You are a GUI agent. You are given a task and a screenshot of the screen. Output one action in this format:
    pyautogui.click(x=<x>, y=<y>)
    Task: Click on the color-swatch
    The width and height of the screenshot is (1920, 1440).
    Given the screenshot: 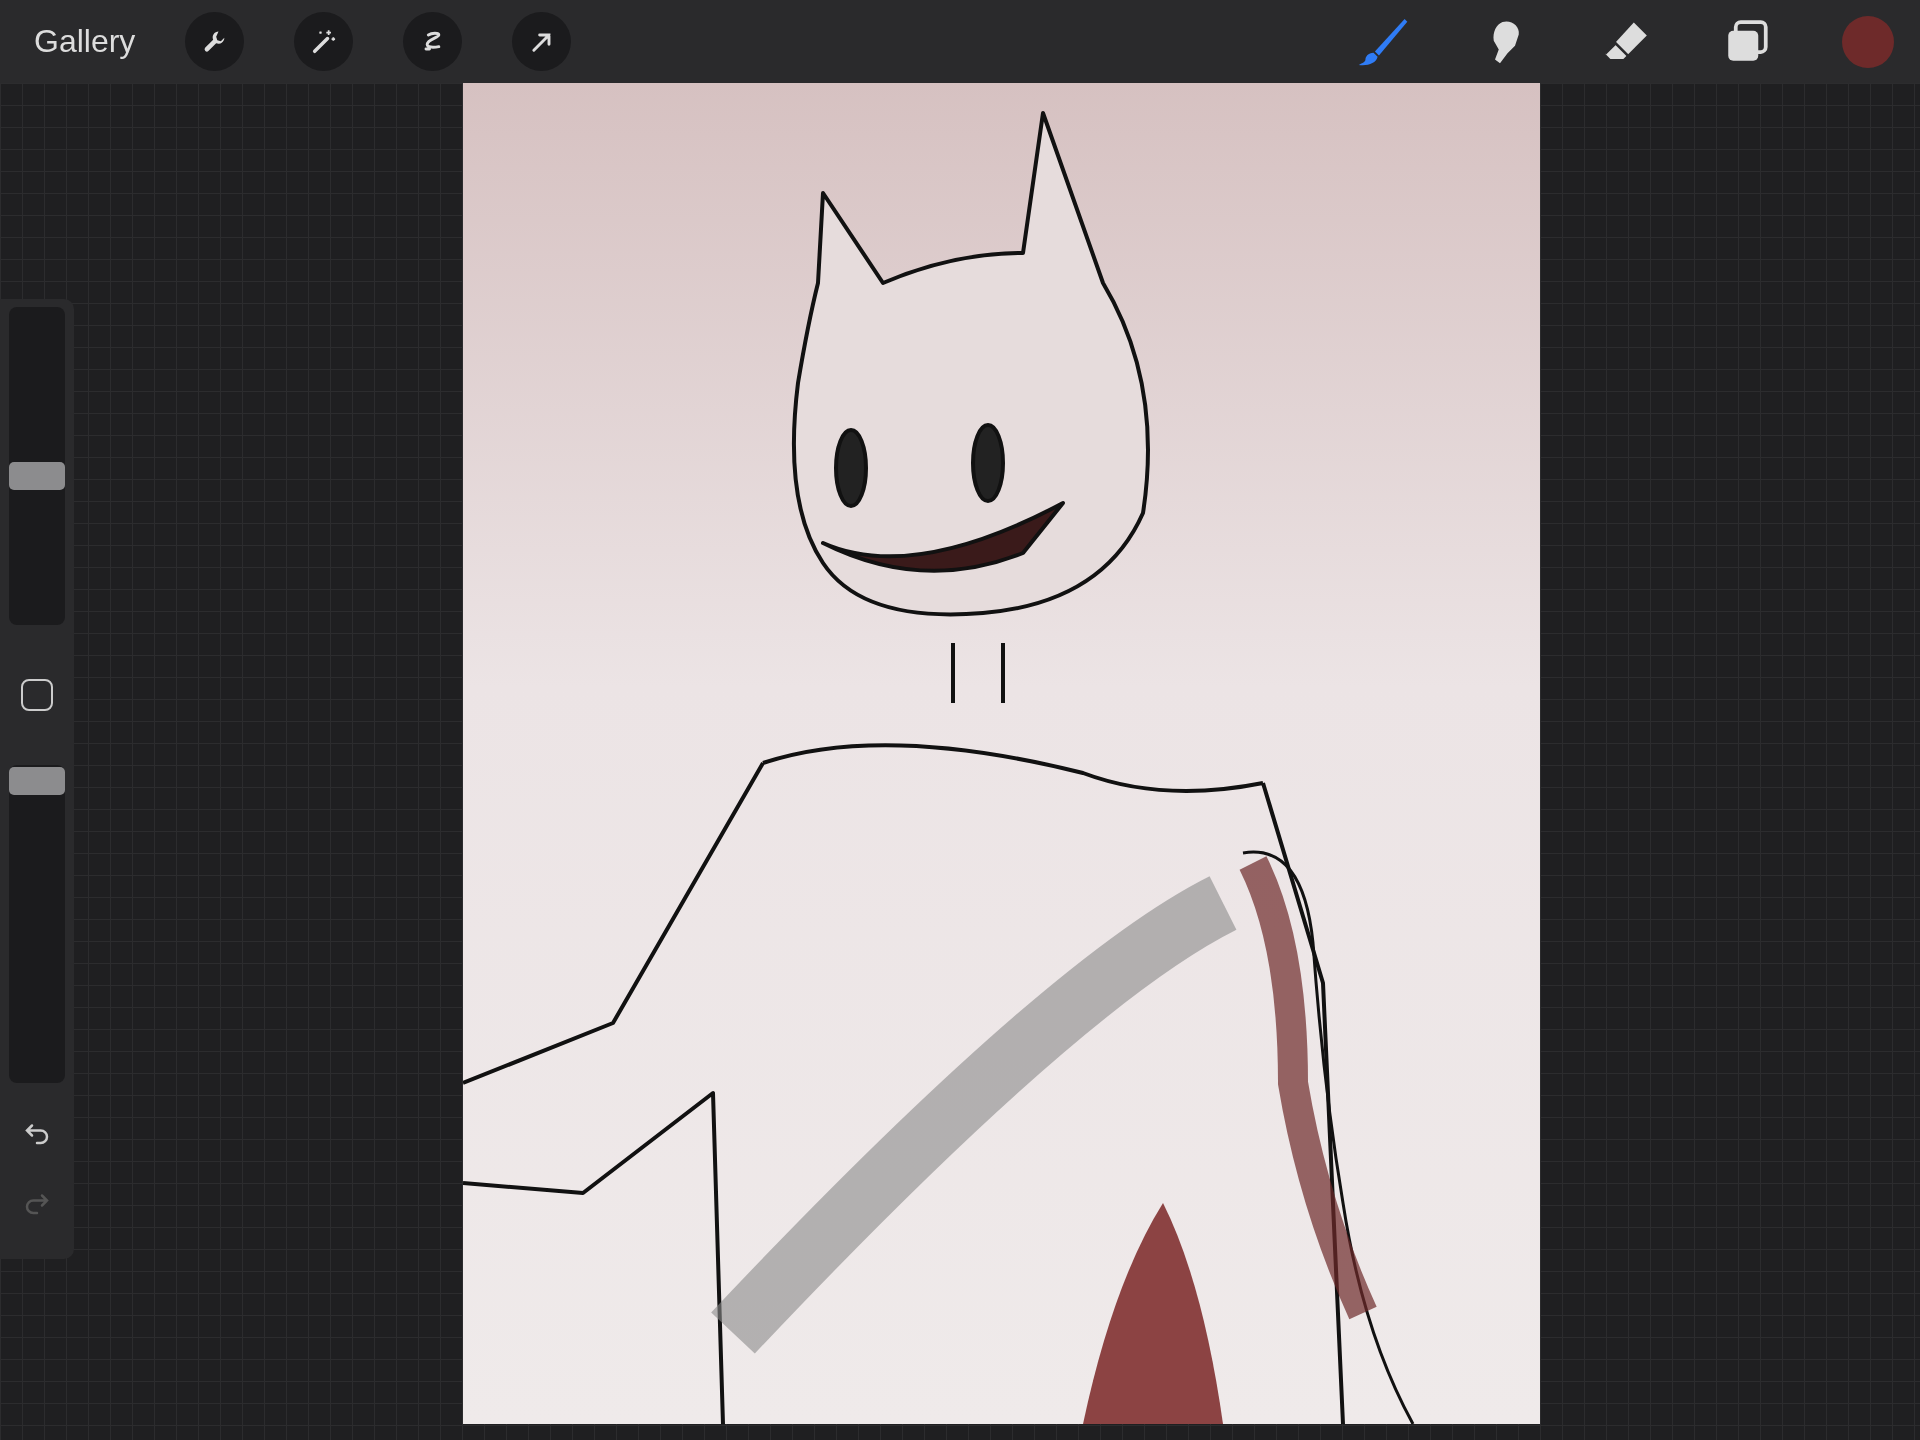 What is the action you would take?
    pyautogui.click(x=1868, y=41)
    